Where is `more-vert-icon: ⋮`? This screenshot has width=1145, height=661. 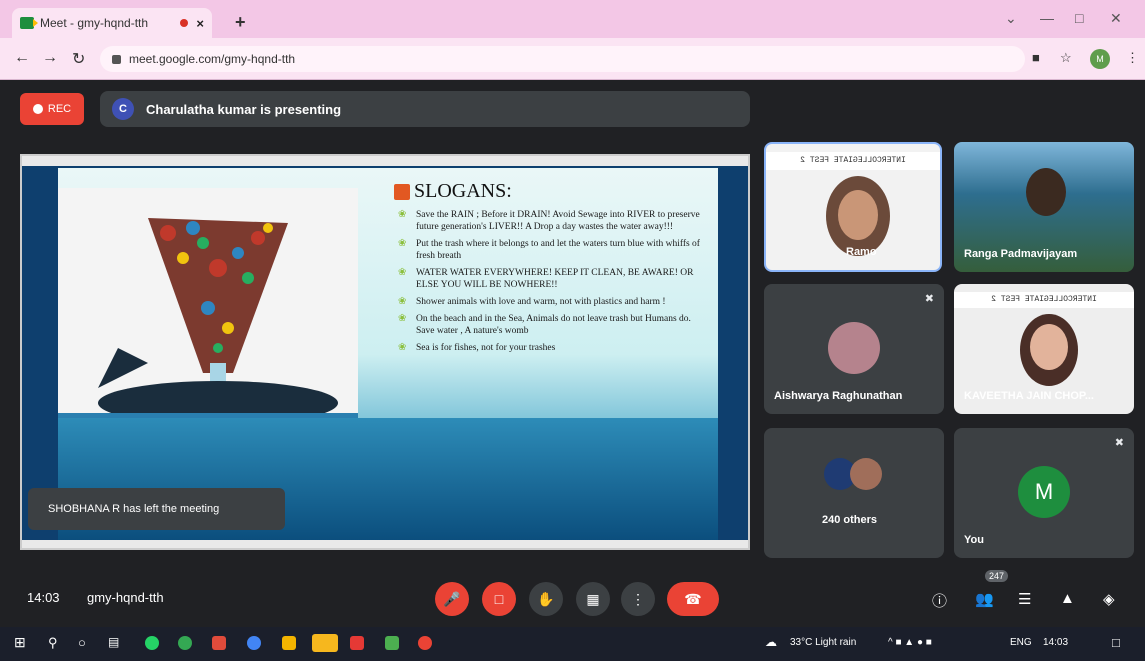
more-vert-icon: ⋮ is located at coordinates (638, 598).